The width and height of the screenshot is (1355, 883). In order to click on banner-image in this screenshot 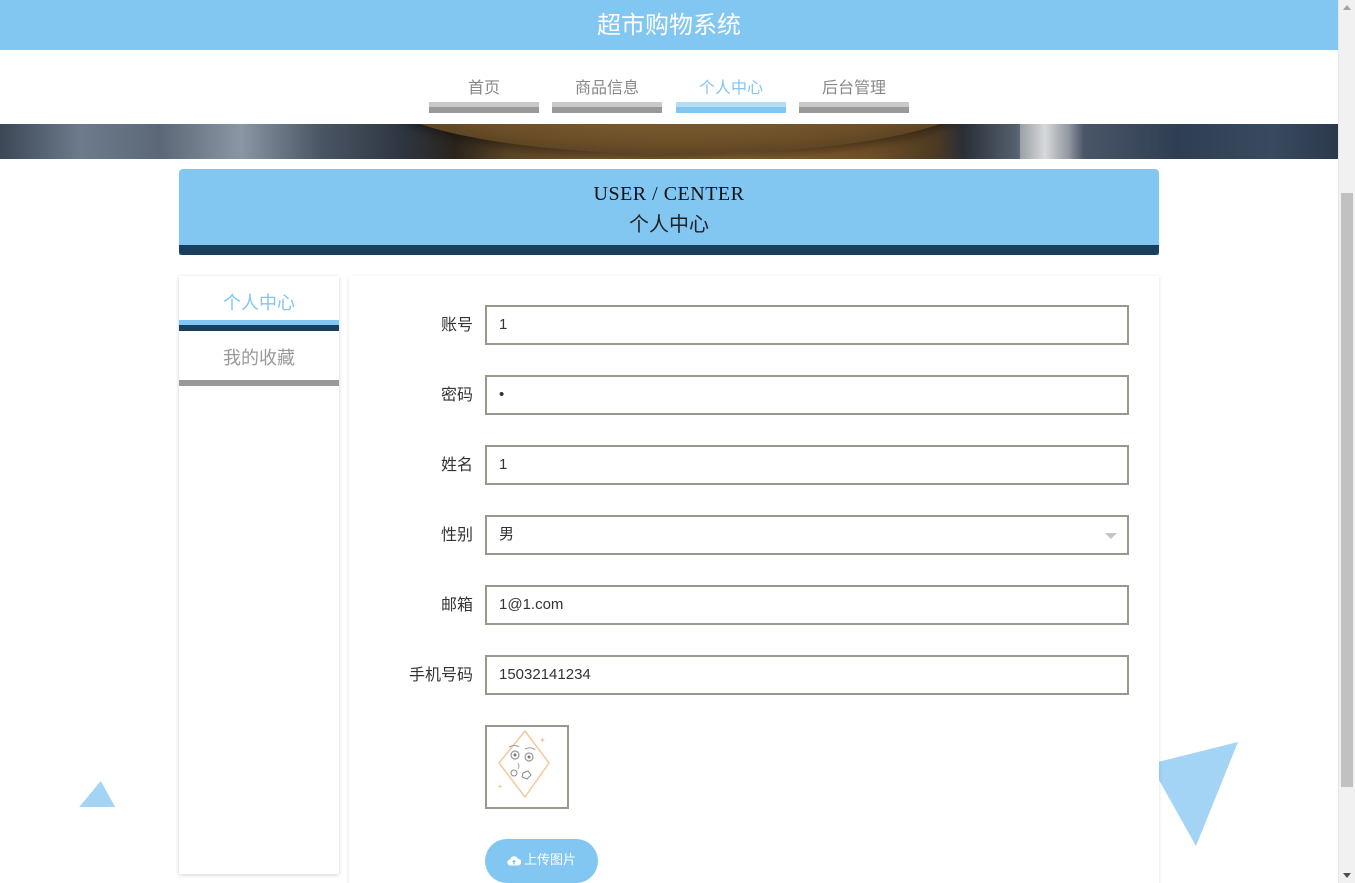, I will do `click(669, 141)`.